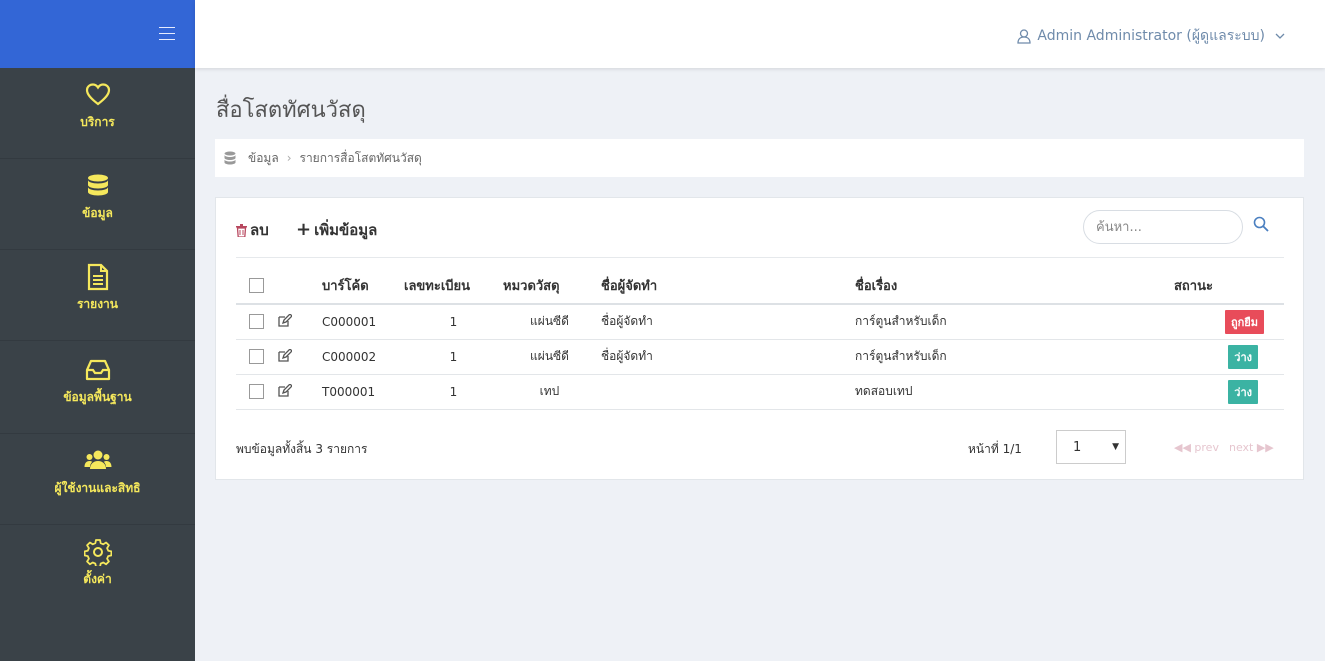  What do you see at coordinates (363, 286) in the screenshot?
I see `column-header-barcode: บาร์โค้ด` at bounding box center [363, 286].